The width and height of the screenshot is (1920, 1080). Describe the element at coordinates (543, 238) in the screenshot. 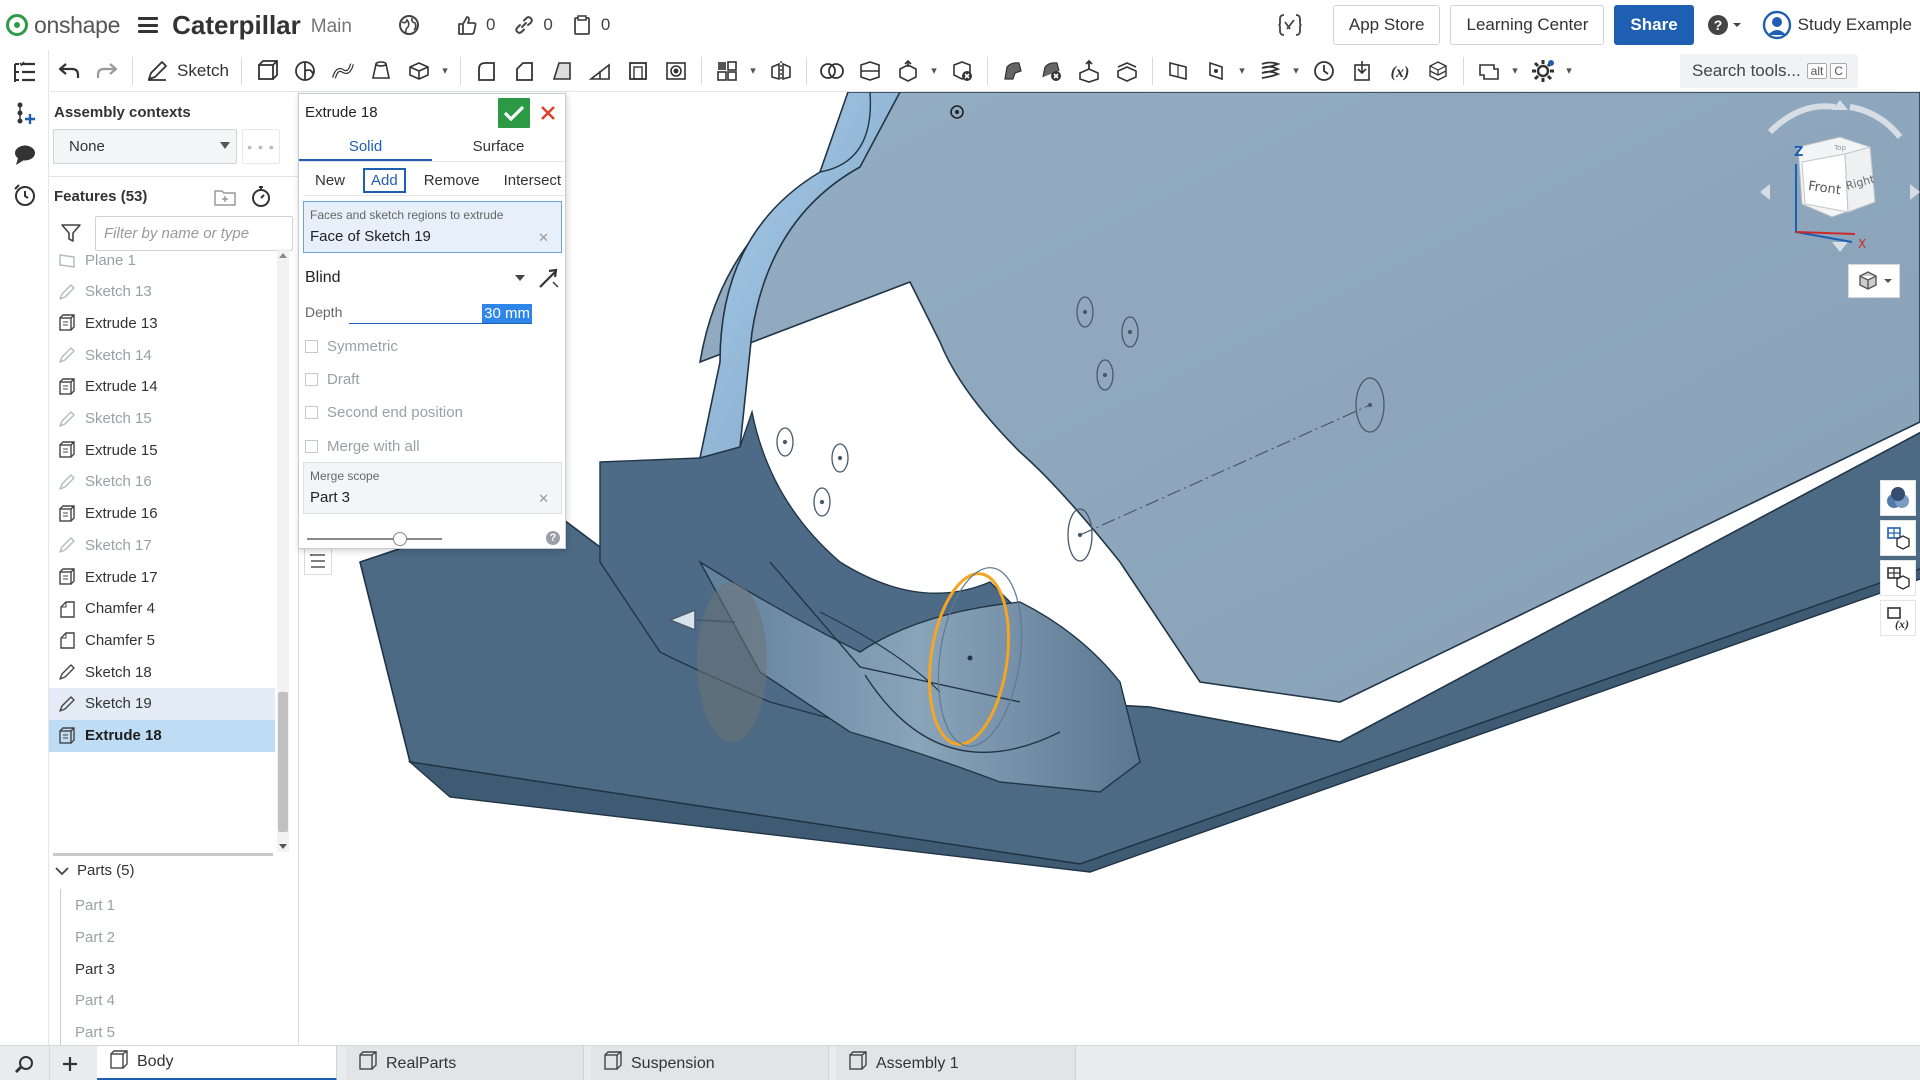

I see `clear-selection-icon: ✕` at that location.